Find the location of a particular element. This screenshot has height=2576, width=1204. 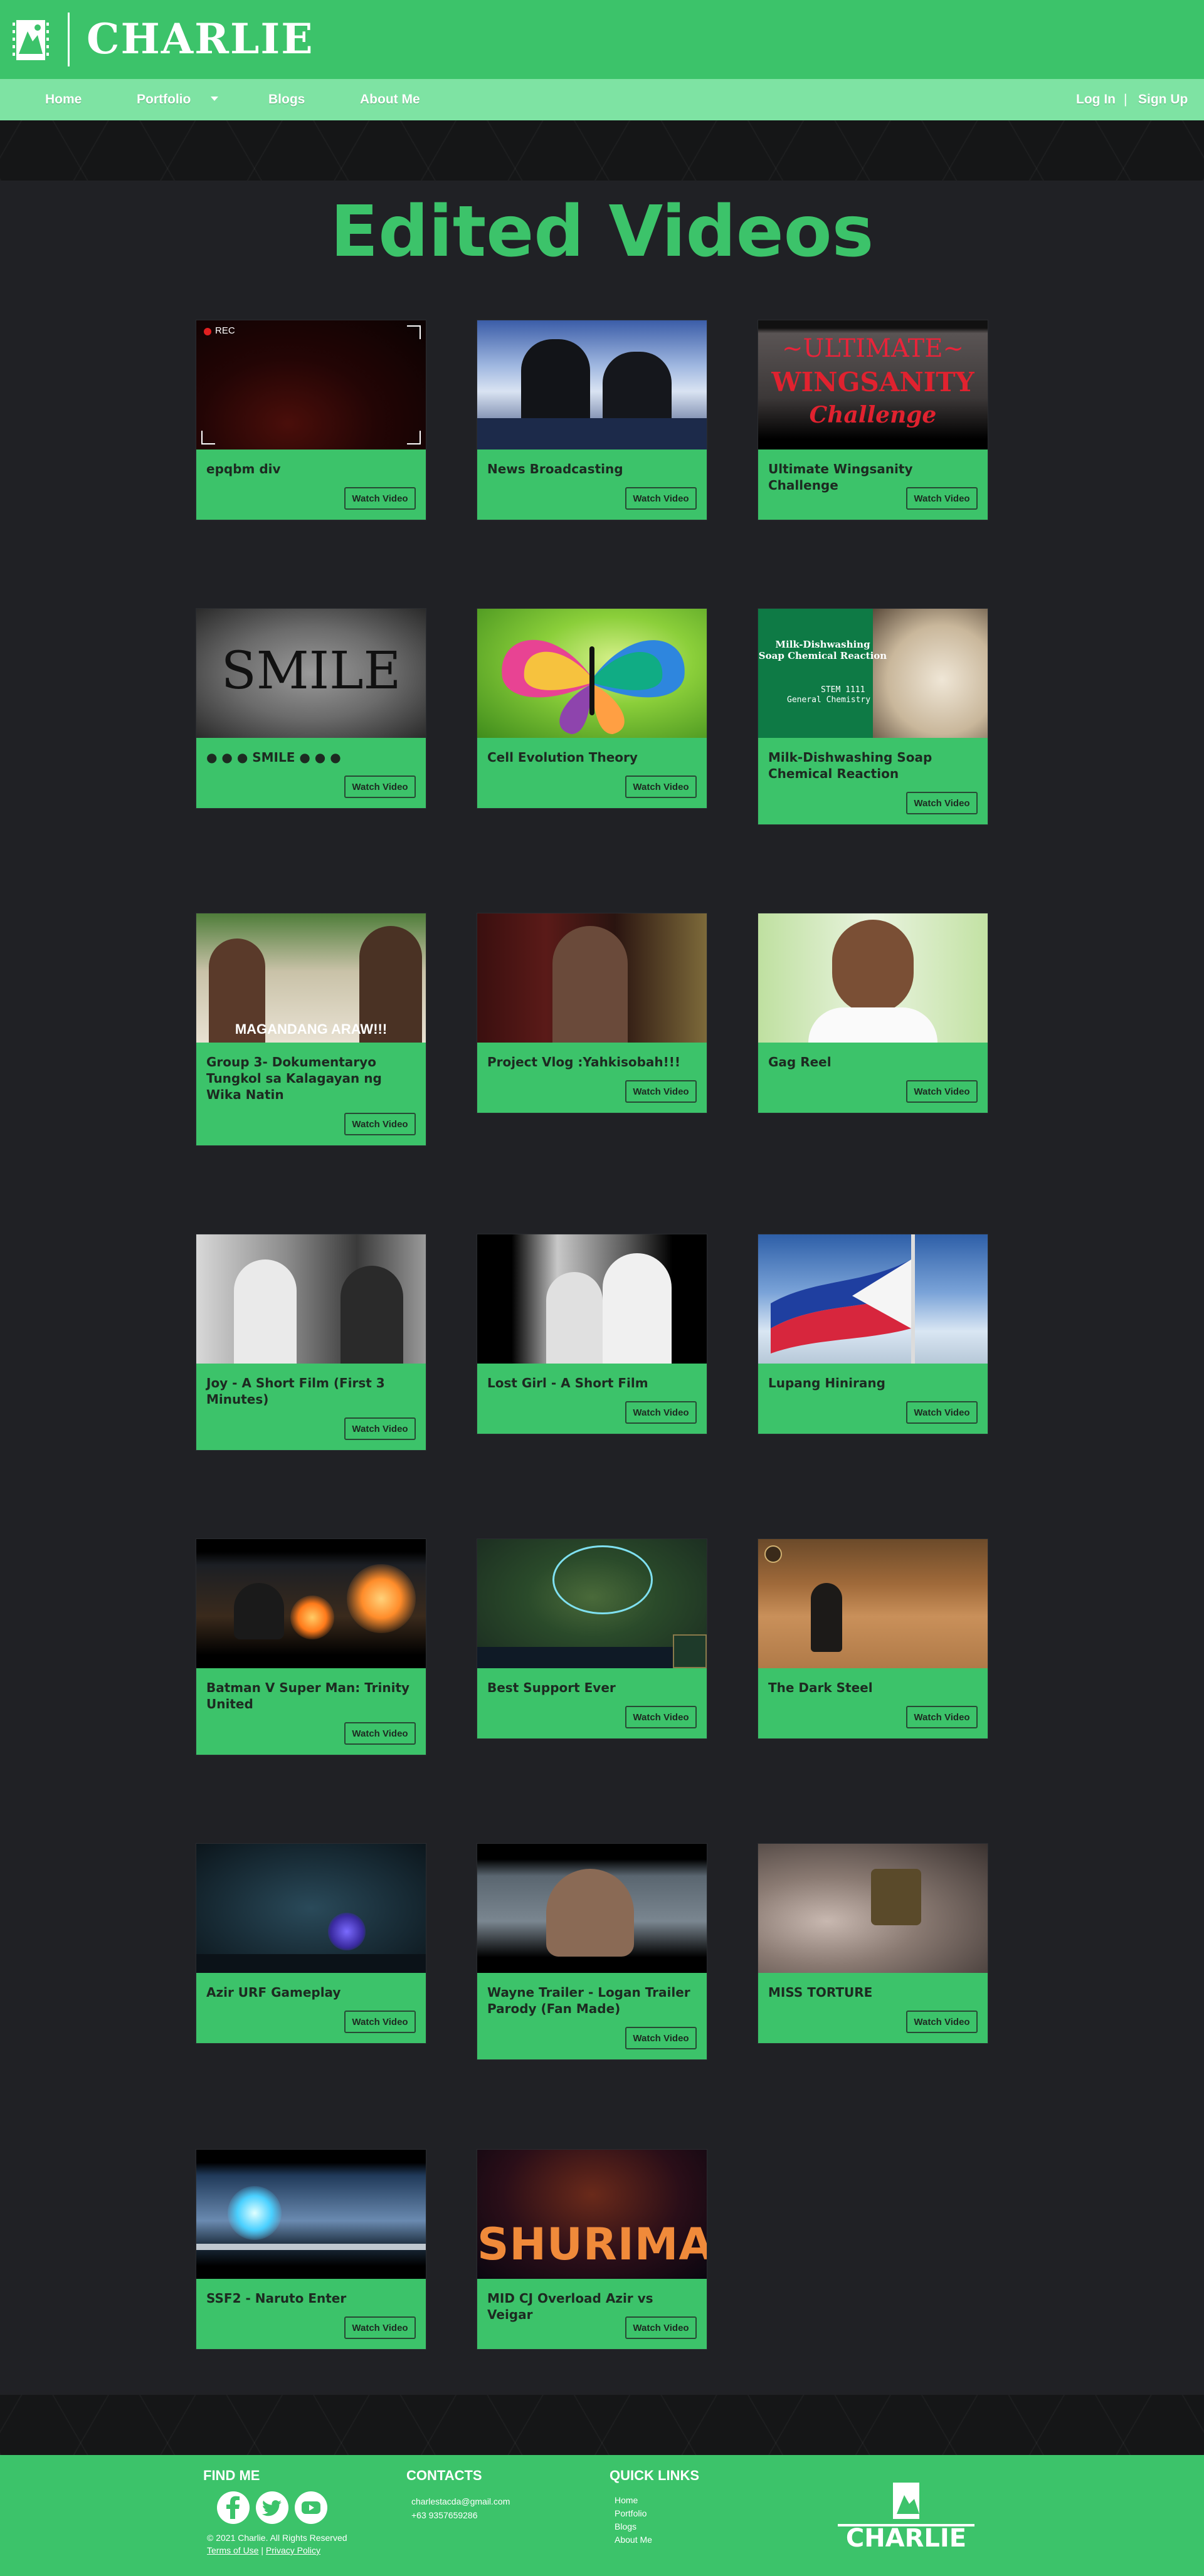

page-title: Edited Videos is located at coordinates (602, 232).